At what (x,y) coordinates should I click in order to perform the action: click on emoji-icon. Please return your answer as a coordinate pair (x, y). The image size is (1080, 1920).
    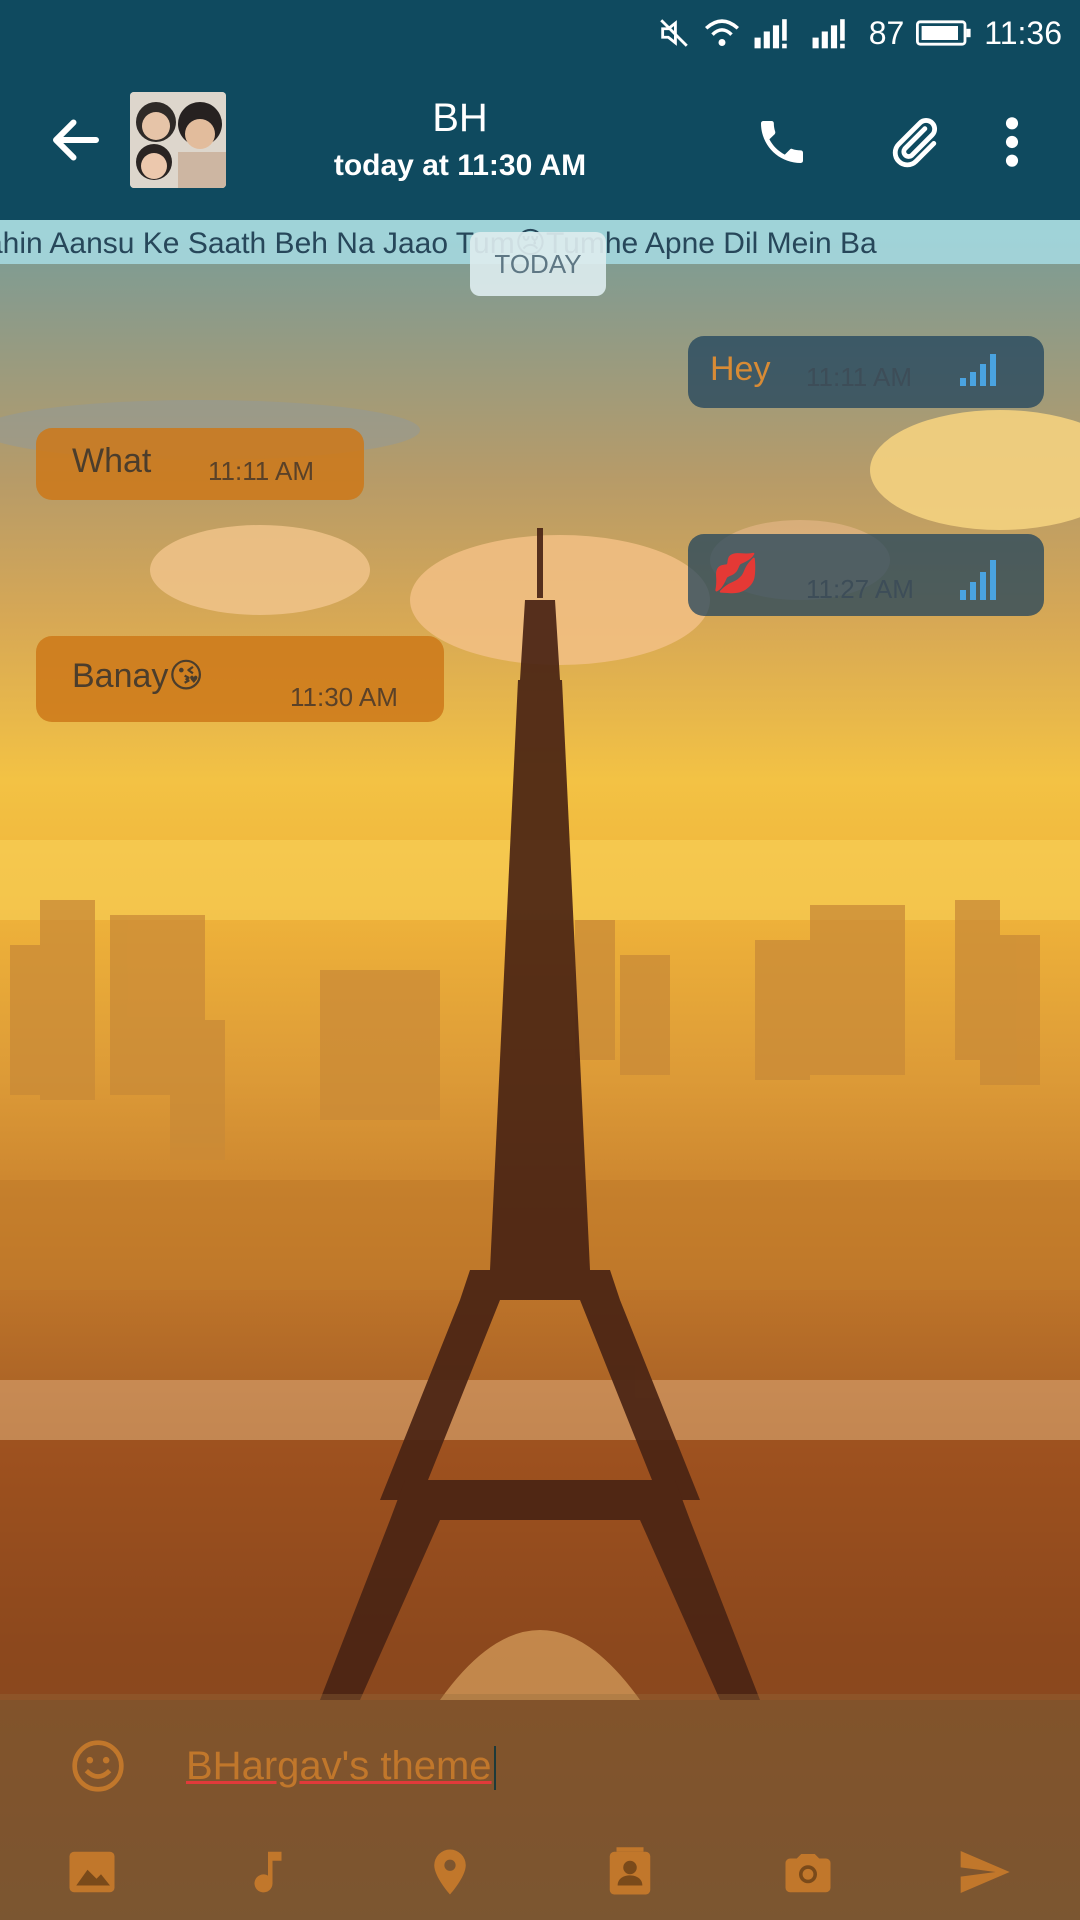
    Looking at the image, I should click on (98, 1766).